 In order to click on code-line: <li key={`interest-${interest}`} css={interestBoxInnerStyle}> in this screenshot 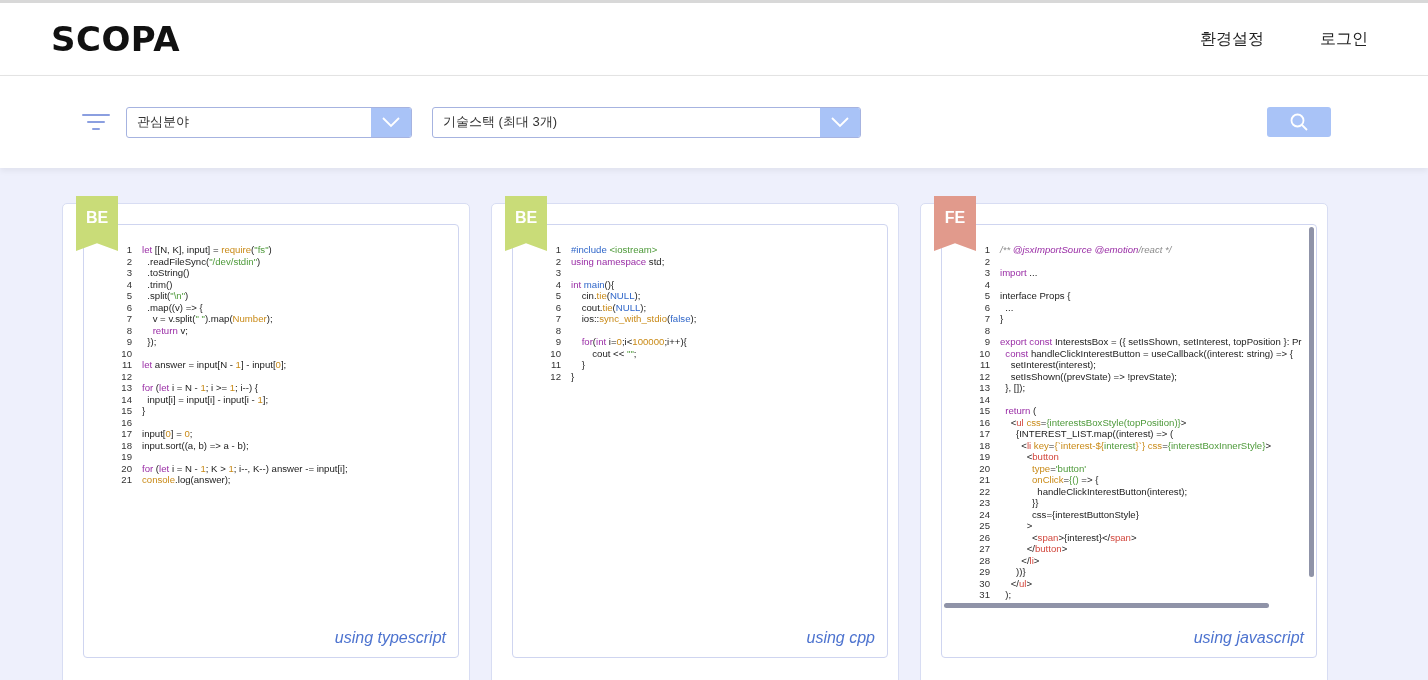, I will do `click(1145, 445)`.